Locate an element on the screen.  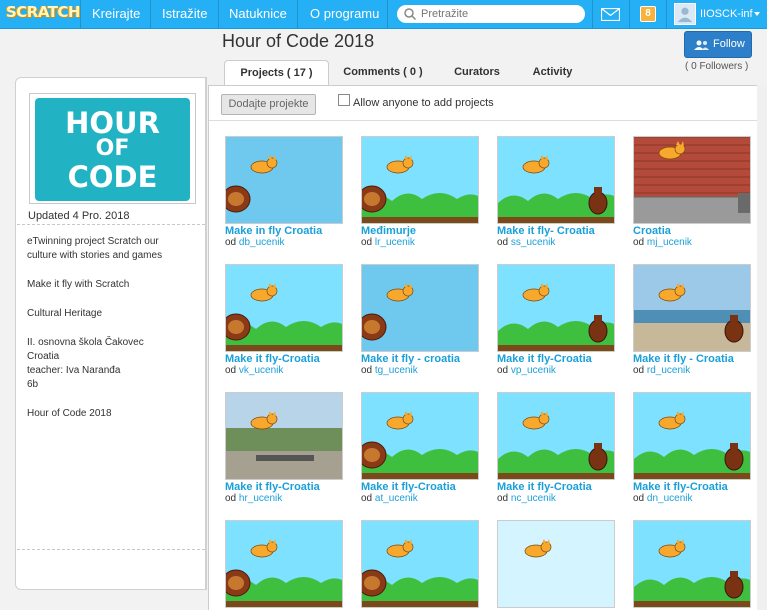
description-line: eTwinning project Scratch our is located at coordinates (93, 241).